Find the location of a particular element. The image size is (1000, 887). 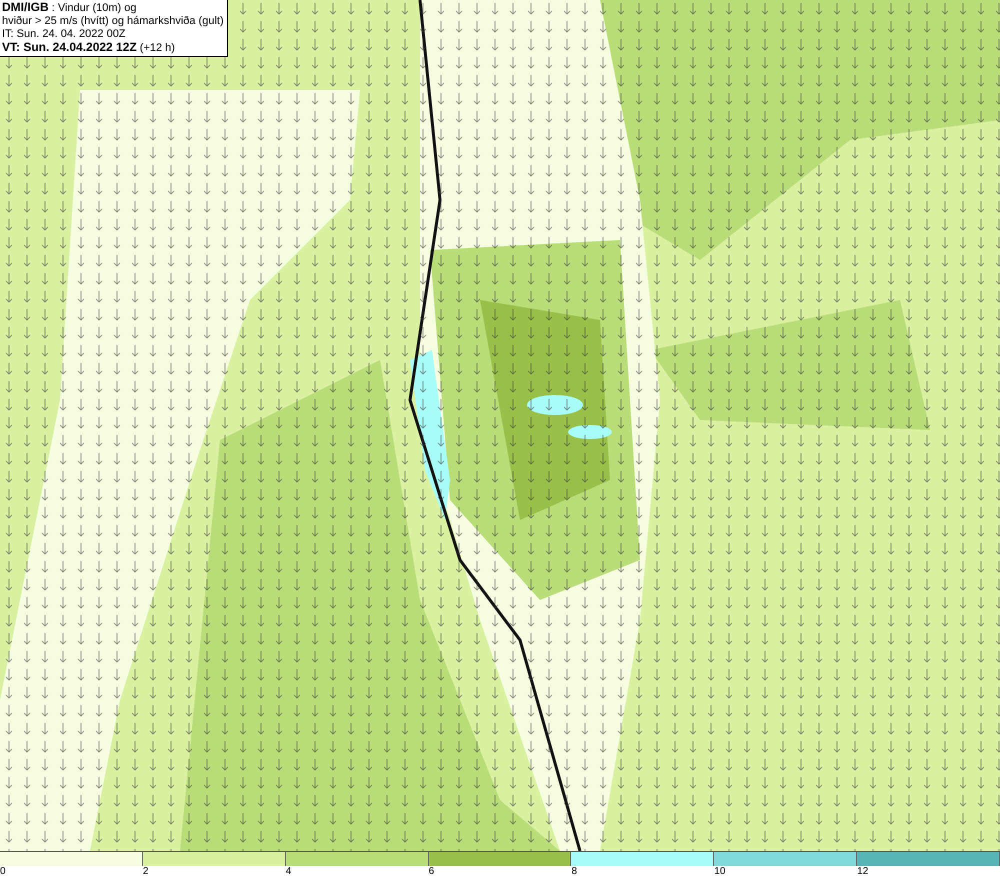

legend-label: 4 is located at coordinates (288, 872).